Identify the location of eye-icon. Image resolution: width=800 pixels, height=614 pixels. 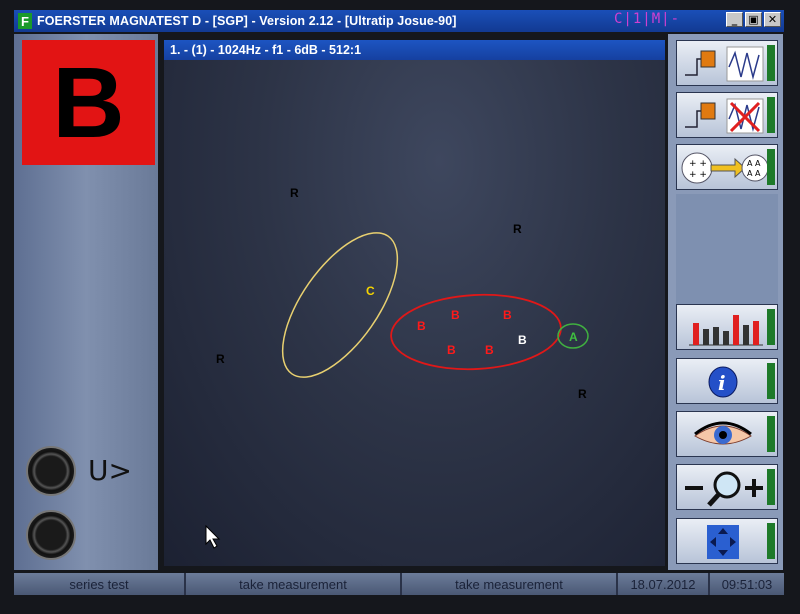
(723, 433).